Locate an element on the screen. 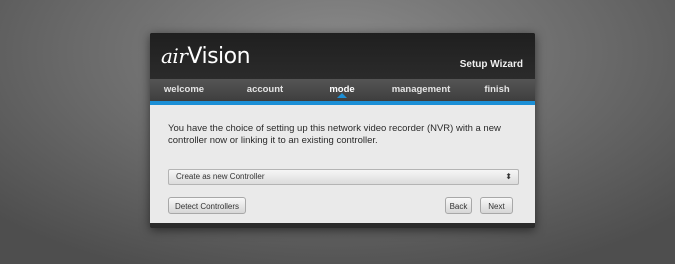 The width and height of the screenshot is (675, 264). up-down-caret-icon: ⬍ is located at coordinates (508, 176).